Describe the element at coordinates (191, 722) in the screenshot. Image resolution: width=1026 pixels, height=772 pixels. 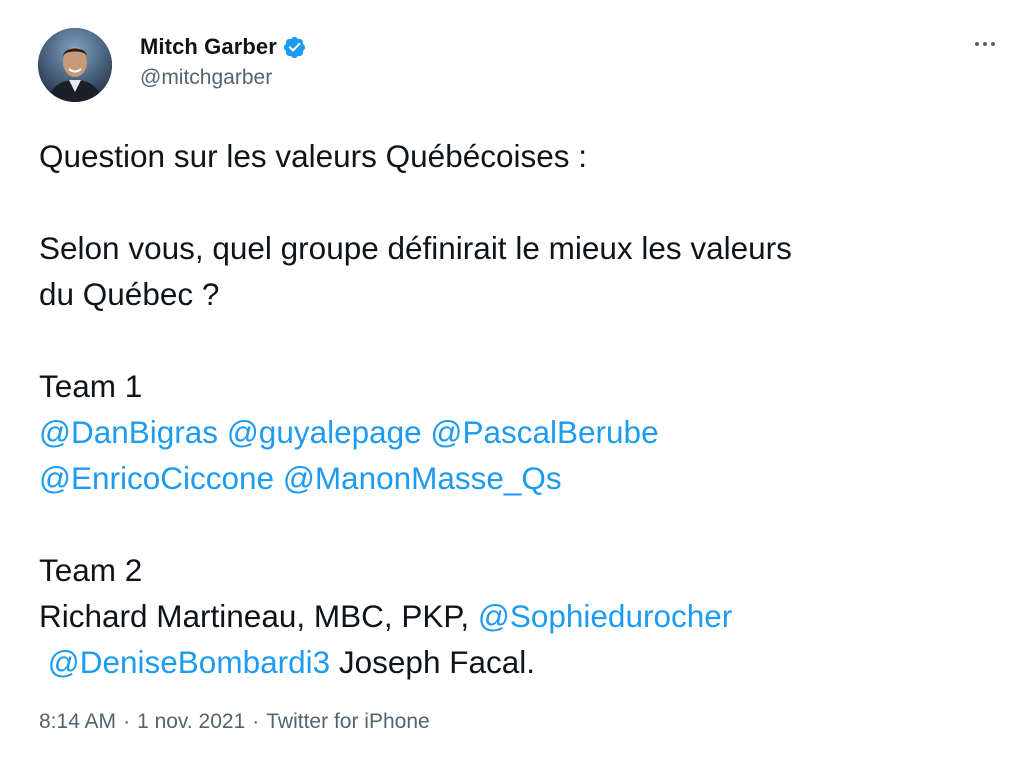
I see `tweet-date: 1 nov. 2021` at that location.